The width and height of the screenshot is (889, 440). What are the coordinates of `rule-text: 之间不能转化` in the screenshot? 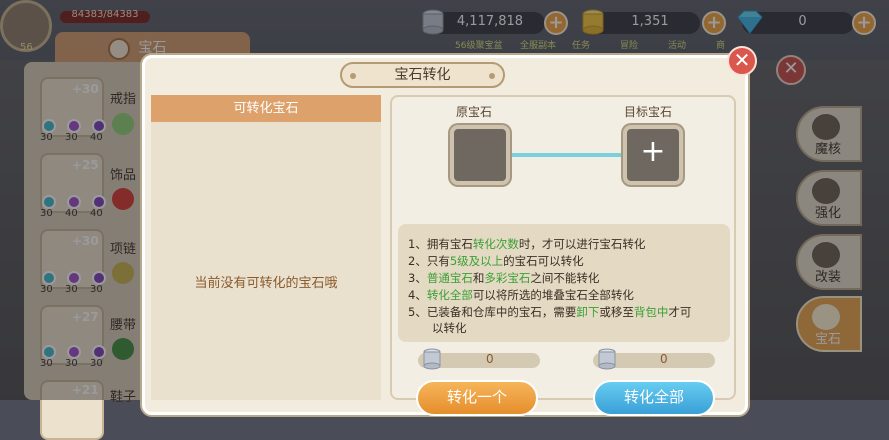 It's located at (565, 278).